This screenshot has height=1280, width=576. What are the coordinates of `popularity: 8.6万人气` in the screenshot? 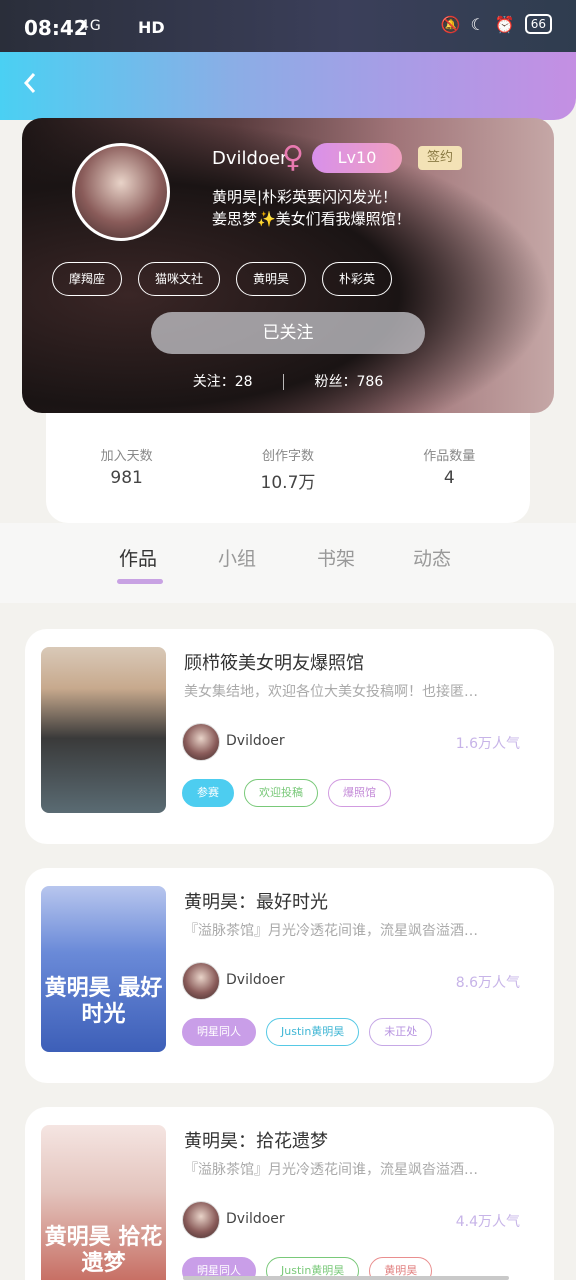 It's located at (487, 983).